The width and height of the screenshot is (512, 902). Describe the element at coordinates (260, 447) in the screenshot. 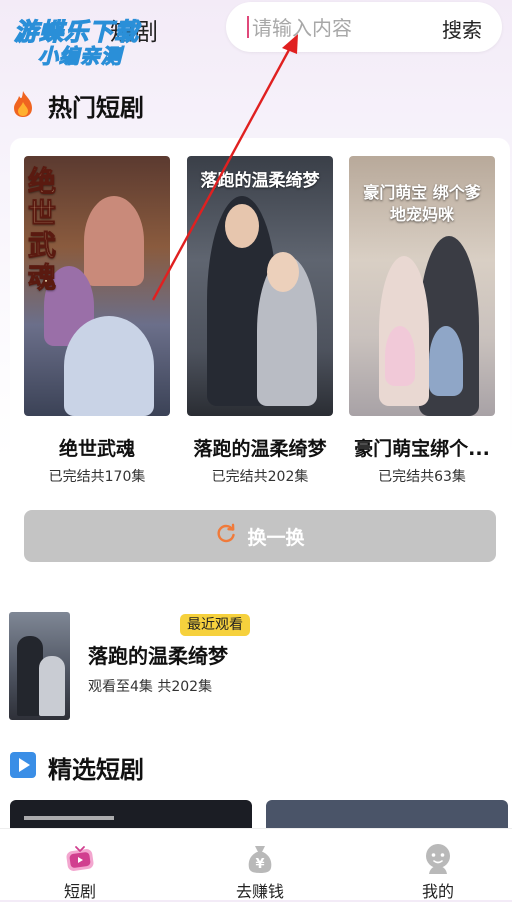

I see `drama-name-2: 落跑的温柔绮梦` at that location.